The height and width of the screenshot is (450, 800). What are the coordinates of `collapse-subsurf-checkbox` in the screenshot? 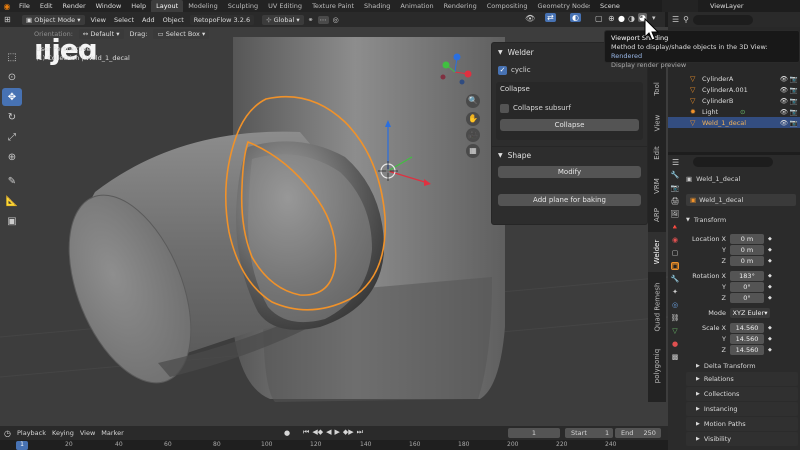 It's located at (504, 108).